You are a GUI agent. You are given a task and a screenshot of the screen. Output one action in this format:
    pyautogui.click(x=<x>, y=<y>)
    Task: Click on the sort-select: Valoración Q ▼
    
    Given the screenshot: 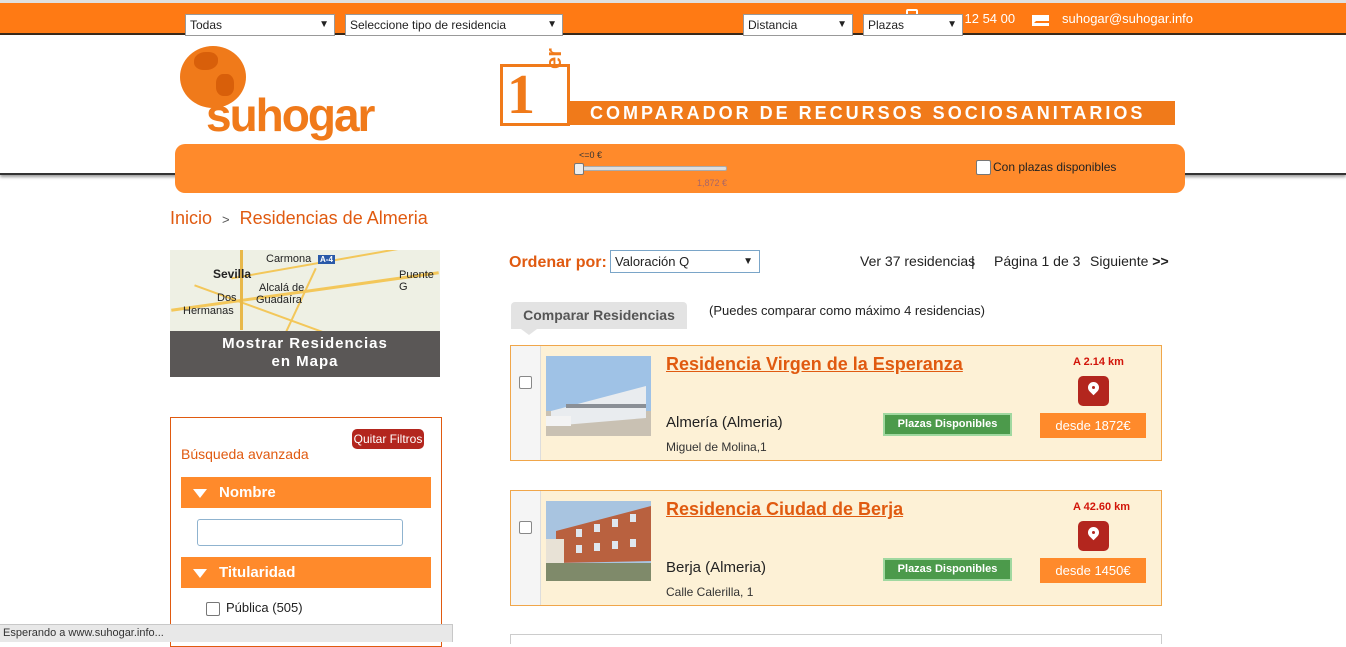 What is the action you would take?
    pyautogui.click(x=685, y=261)
    